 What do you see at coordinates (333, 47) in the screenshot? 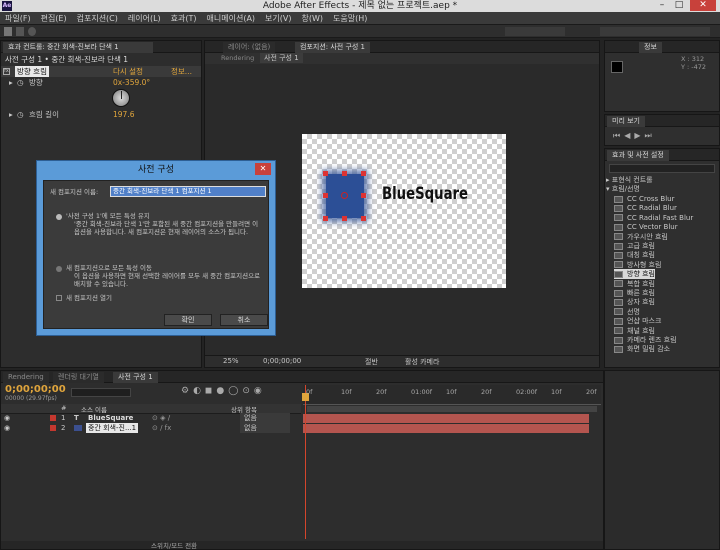
I see `tab-composition: 컴포지션: 사전 구성 1` at bounding box center [333, 47].